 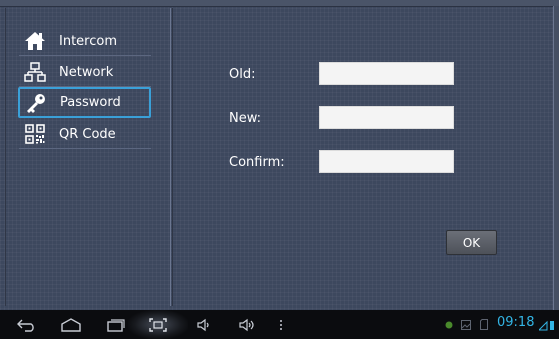 I want to click on sidebar-item-password: Password, so click(x=84, y=102).